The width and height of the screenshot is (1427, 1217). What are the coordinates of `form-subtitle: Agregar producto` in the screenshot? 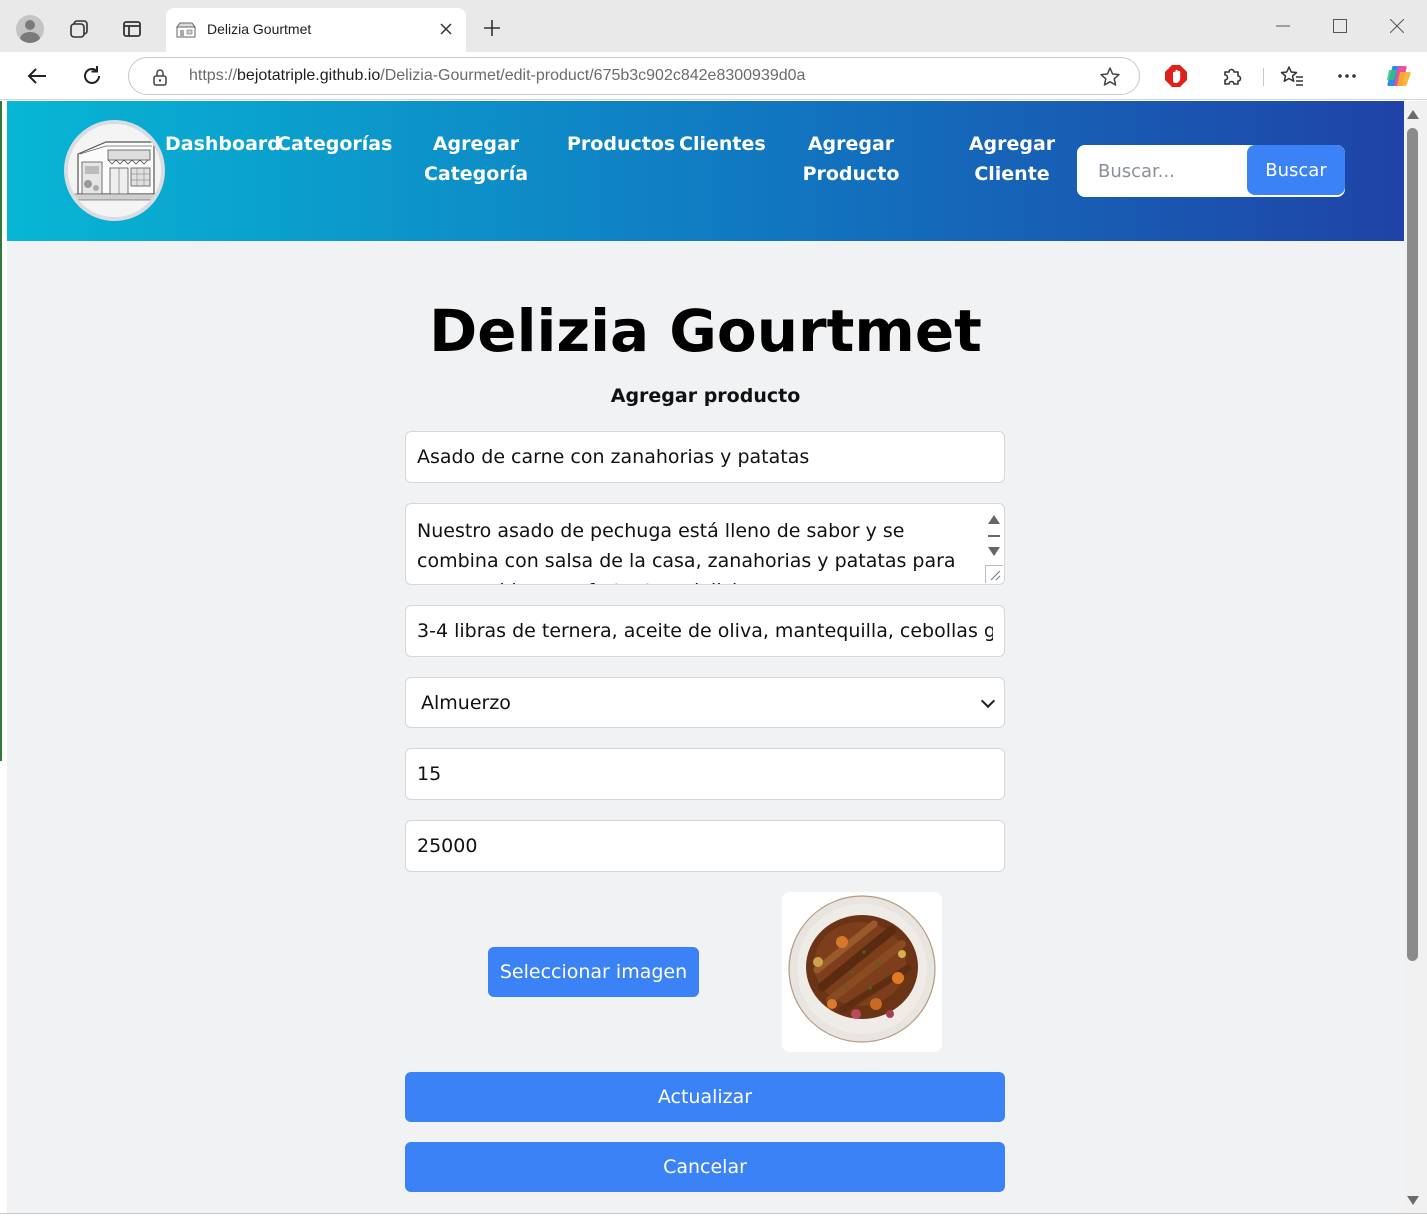 It's located at (705, 396).